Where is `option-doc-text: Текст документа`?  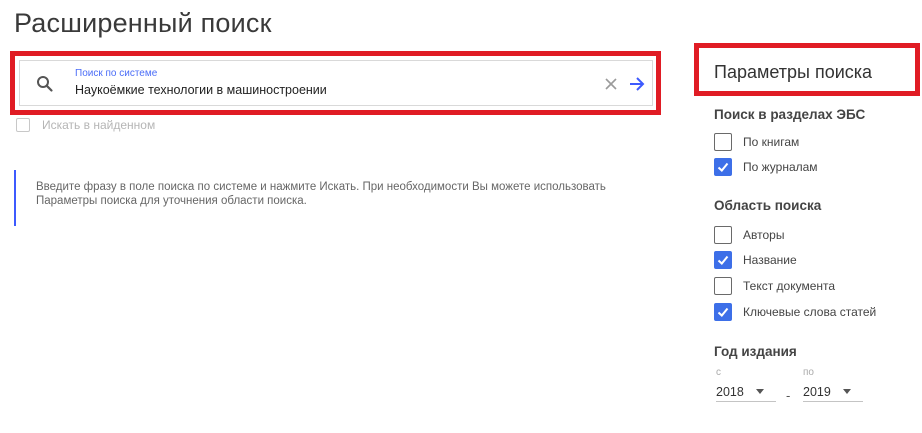
option-doc-text: Текст документа is located at coordinates (774, 286).